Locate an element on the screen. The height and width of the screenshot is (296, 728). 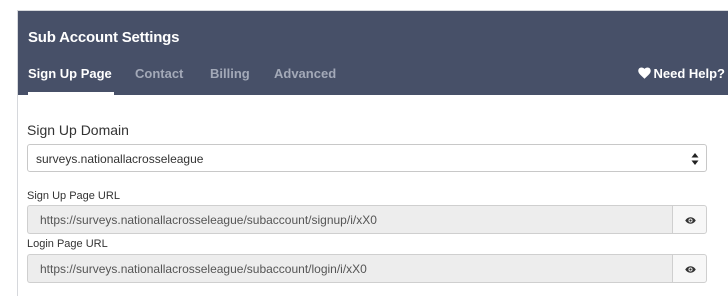
tab-label: Advanced is located at coordinates (305, 73).